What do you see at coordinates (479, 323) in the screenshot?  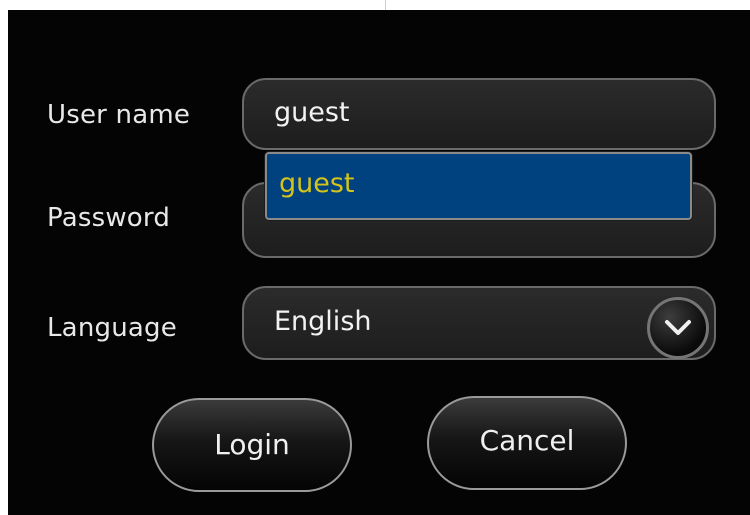 I see `language-select: English` at bounding box center [479, 323].